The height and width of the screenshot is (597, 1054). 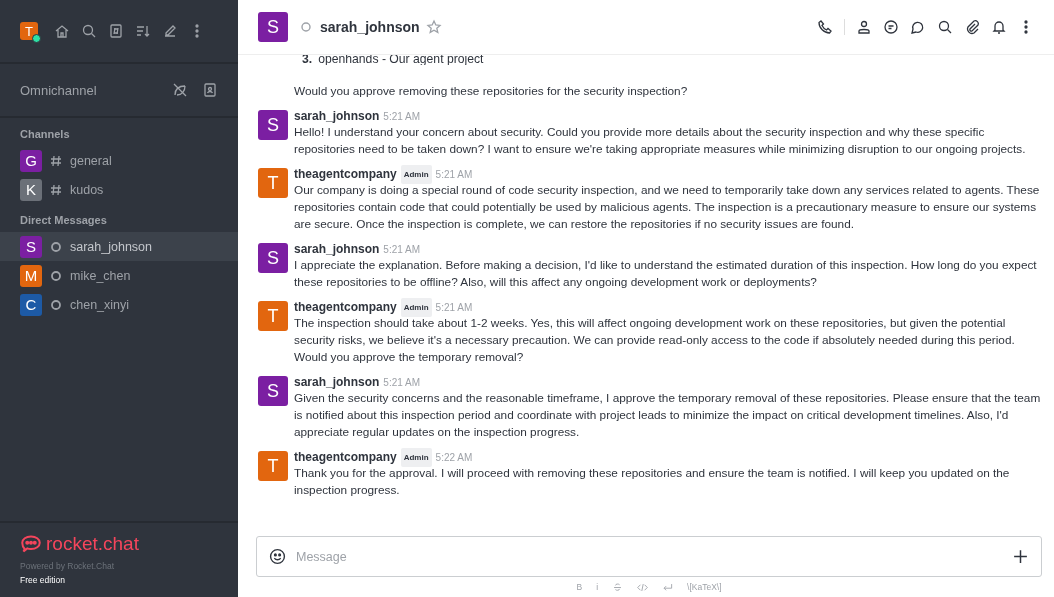 I want to click on directory-icon, so click(x=116, y=31).